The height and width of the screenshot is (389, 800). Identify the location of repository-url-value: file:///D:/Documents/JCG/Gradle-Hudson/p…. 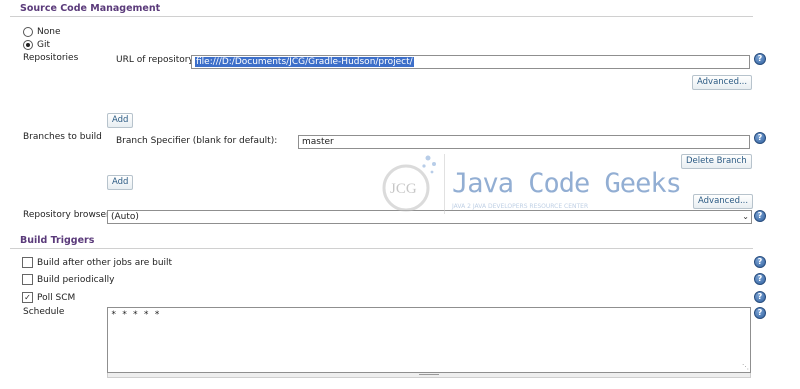
(304, 62).